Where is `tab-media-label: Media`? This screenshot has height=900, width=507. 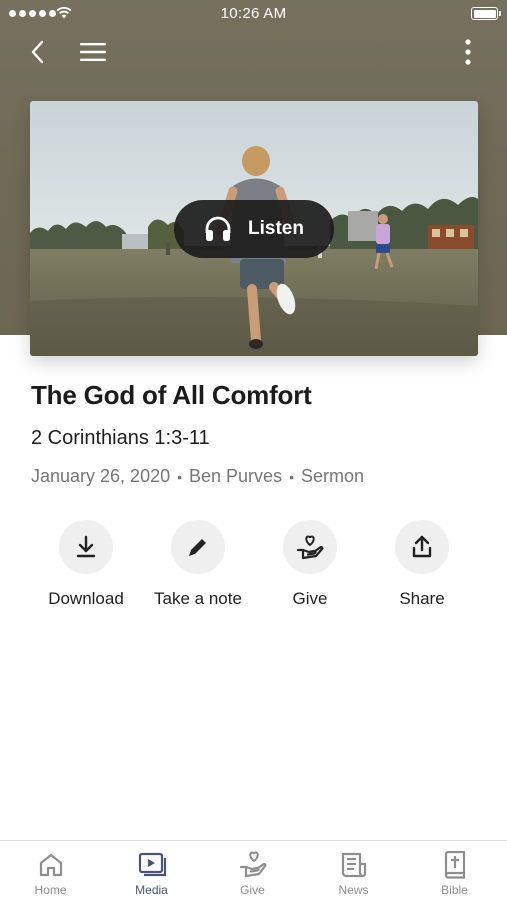 tab-media-label: Media is located at coordinates (151, 890).